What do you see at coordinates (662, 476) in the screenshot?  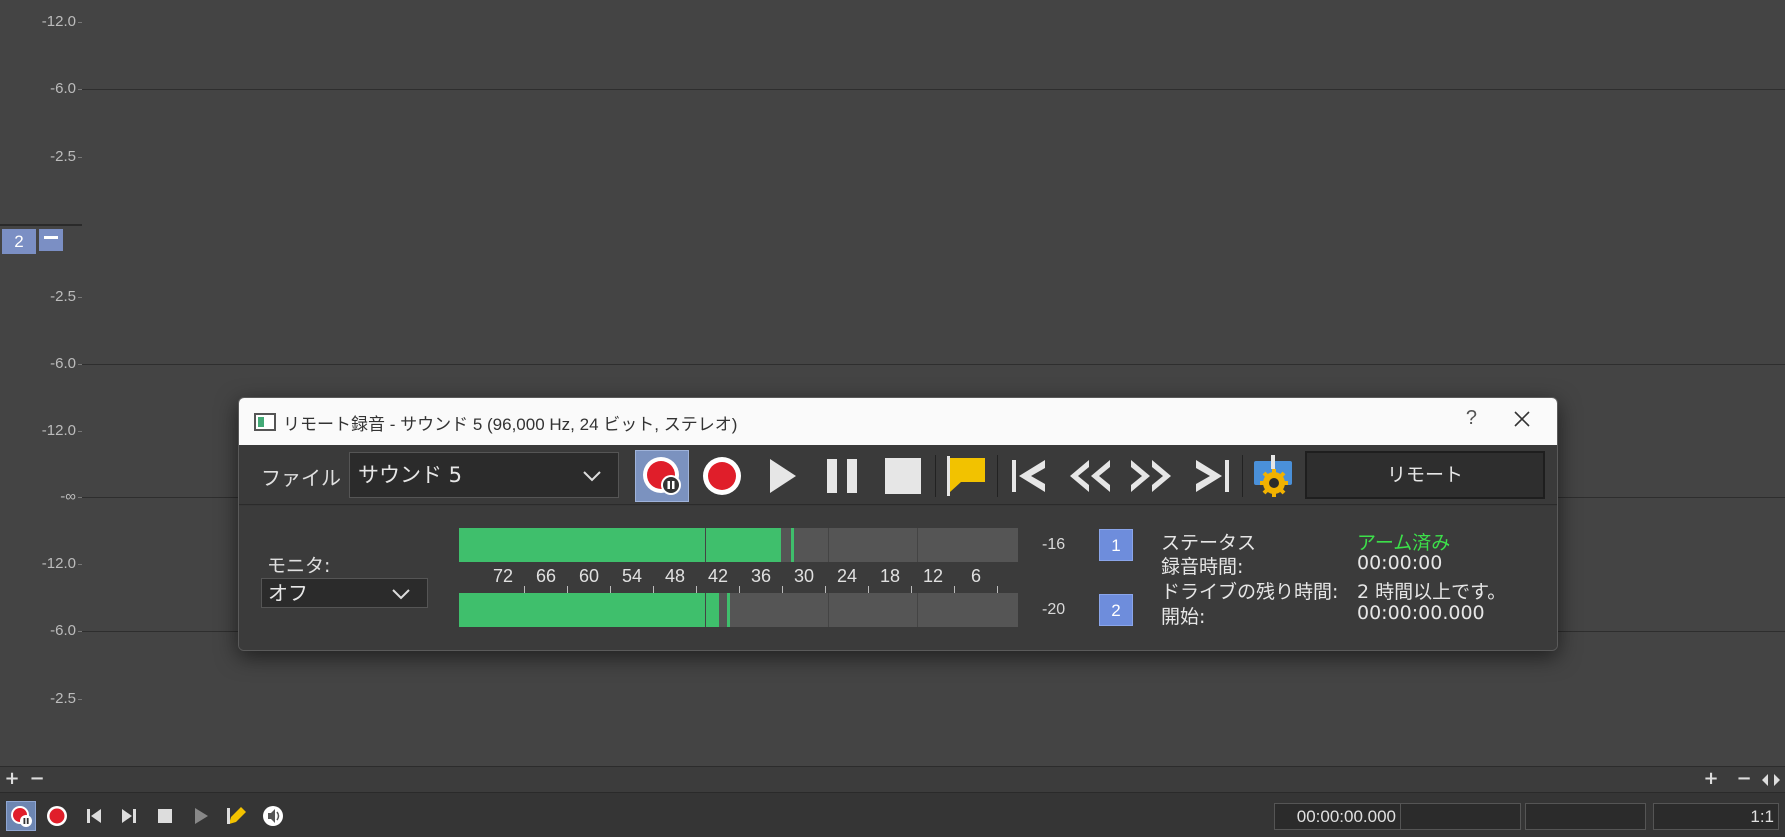 I see `arm-record-toggle` at bounding box center [662, 476].